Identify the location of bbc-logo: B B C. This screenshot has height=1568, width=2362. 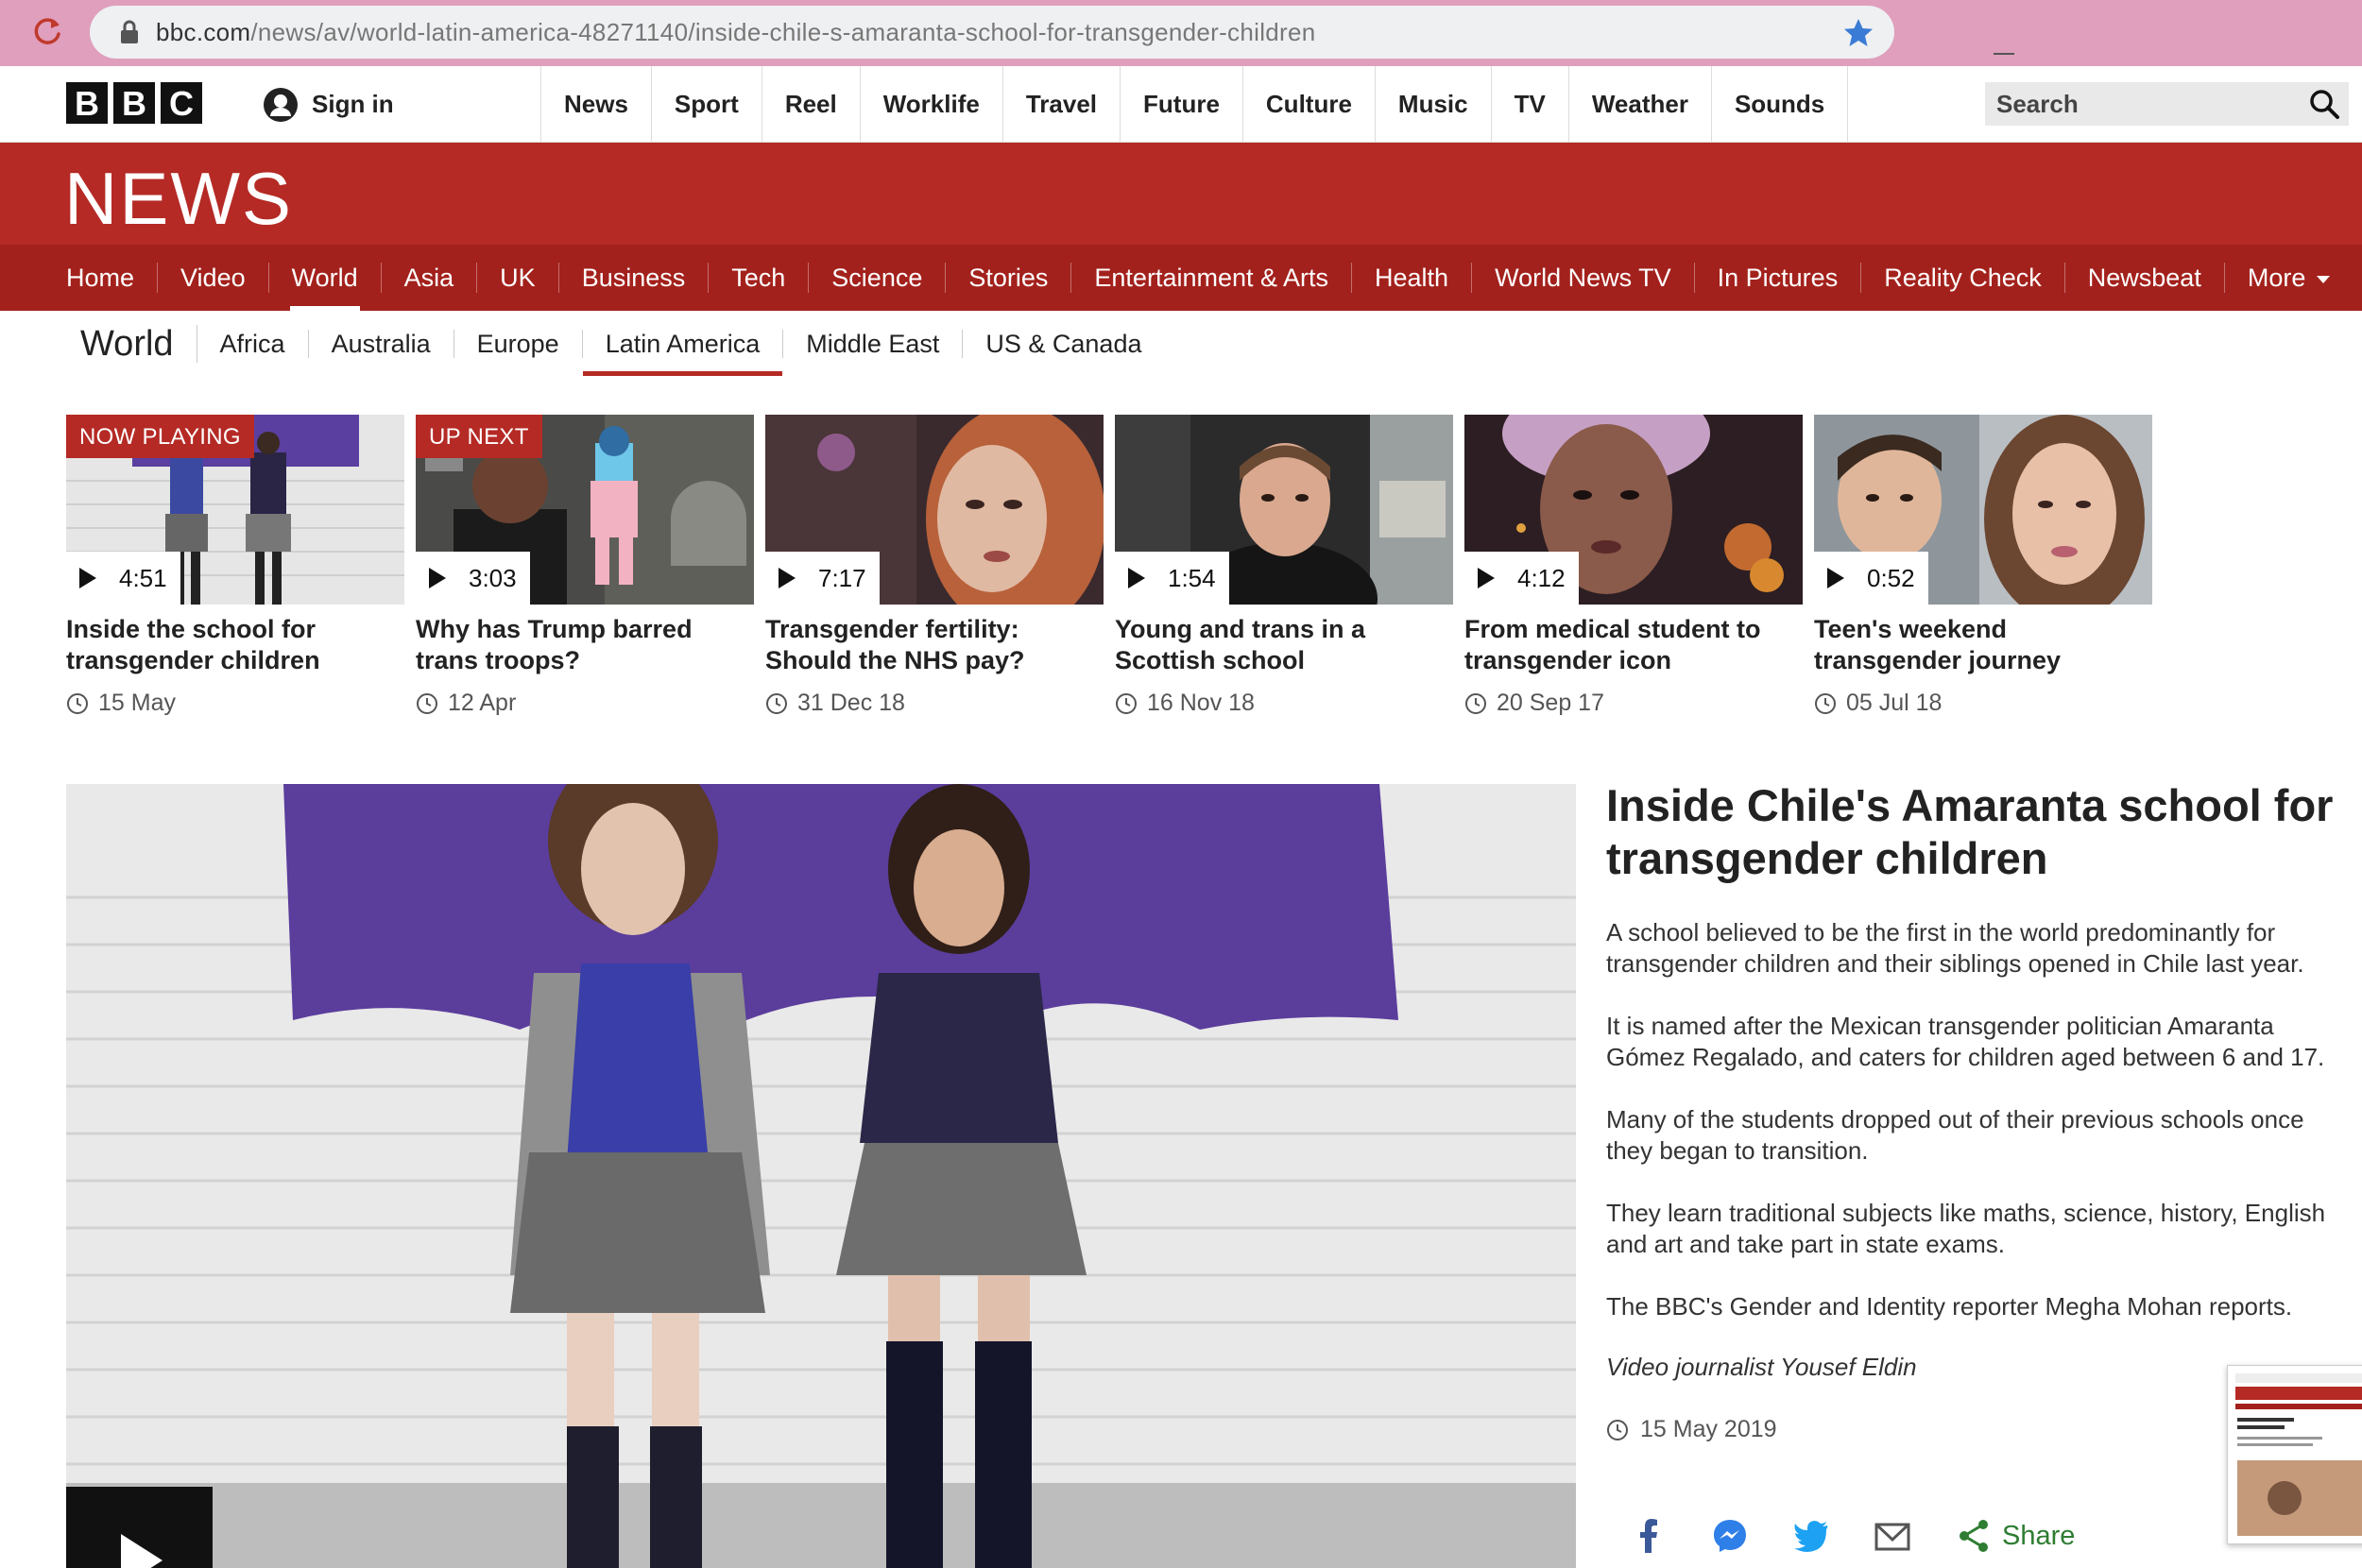
(134, 103).